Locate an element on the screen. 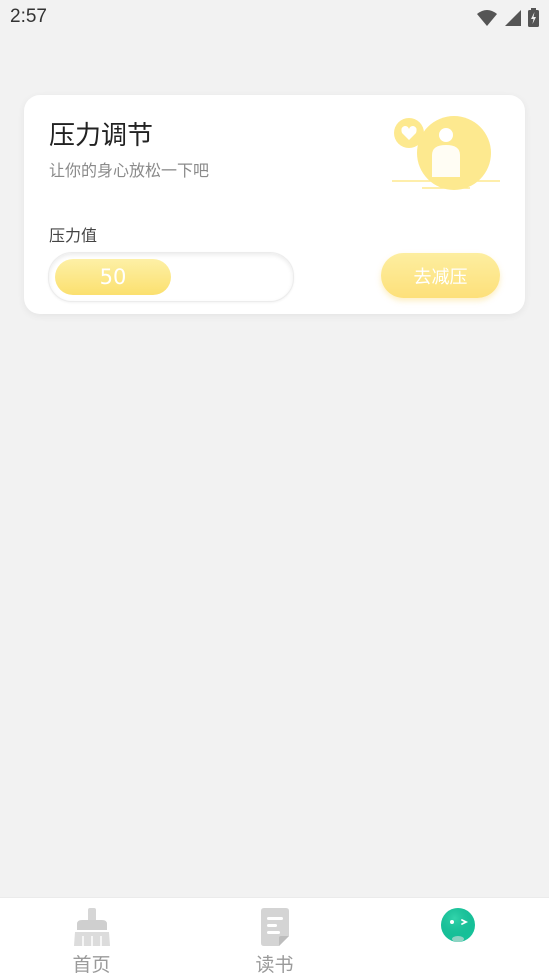 Image resolution: width=549 pixels, height=977 pixels. nav-label-home: 首页 is located at coordinates (91, 965).